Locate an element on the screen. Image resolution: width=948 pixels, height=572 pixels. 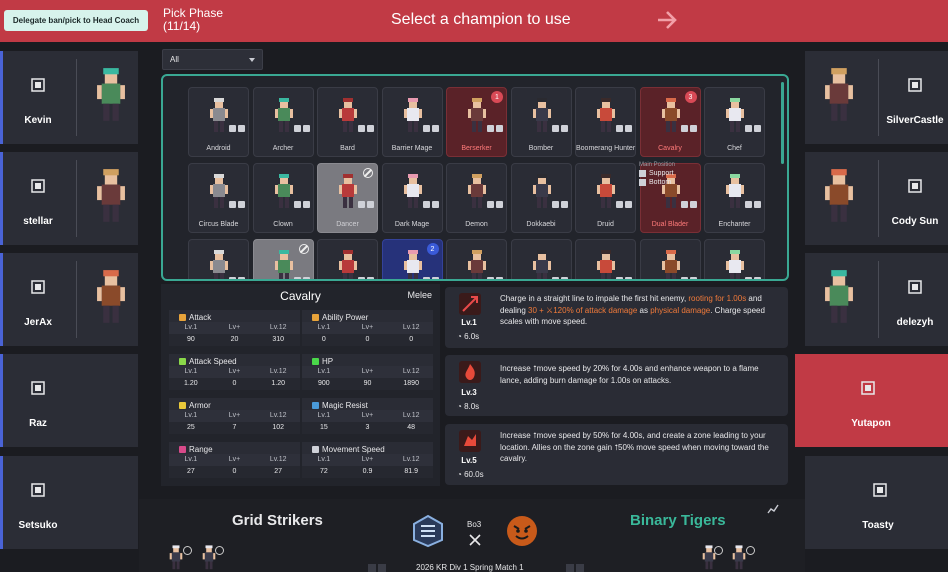
player-name: Toasty is located at coordinates (878, 525).